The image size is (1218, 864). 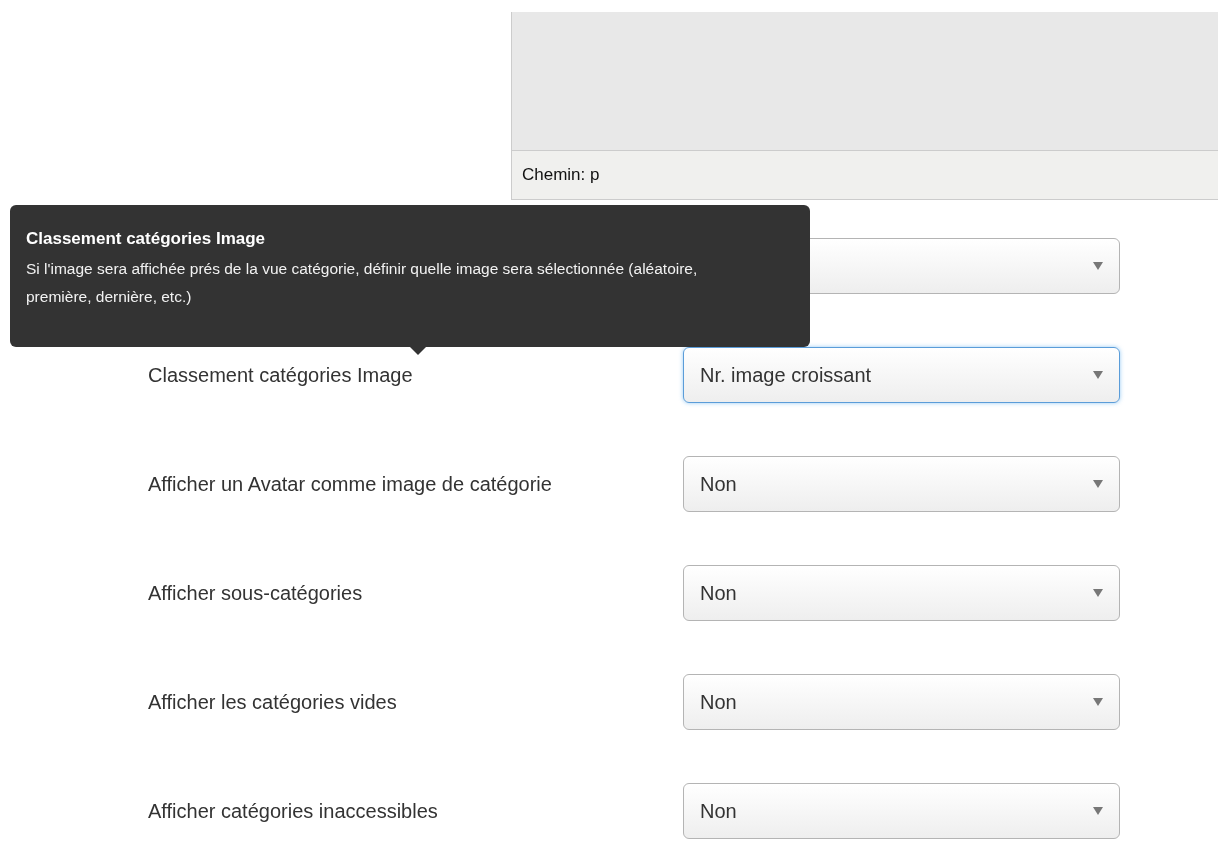 I want to click on setting-label: Classement catégories Image, so click(x=280, y=375).